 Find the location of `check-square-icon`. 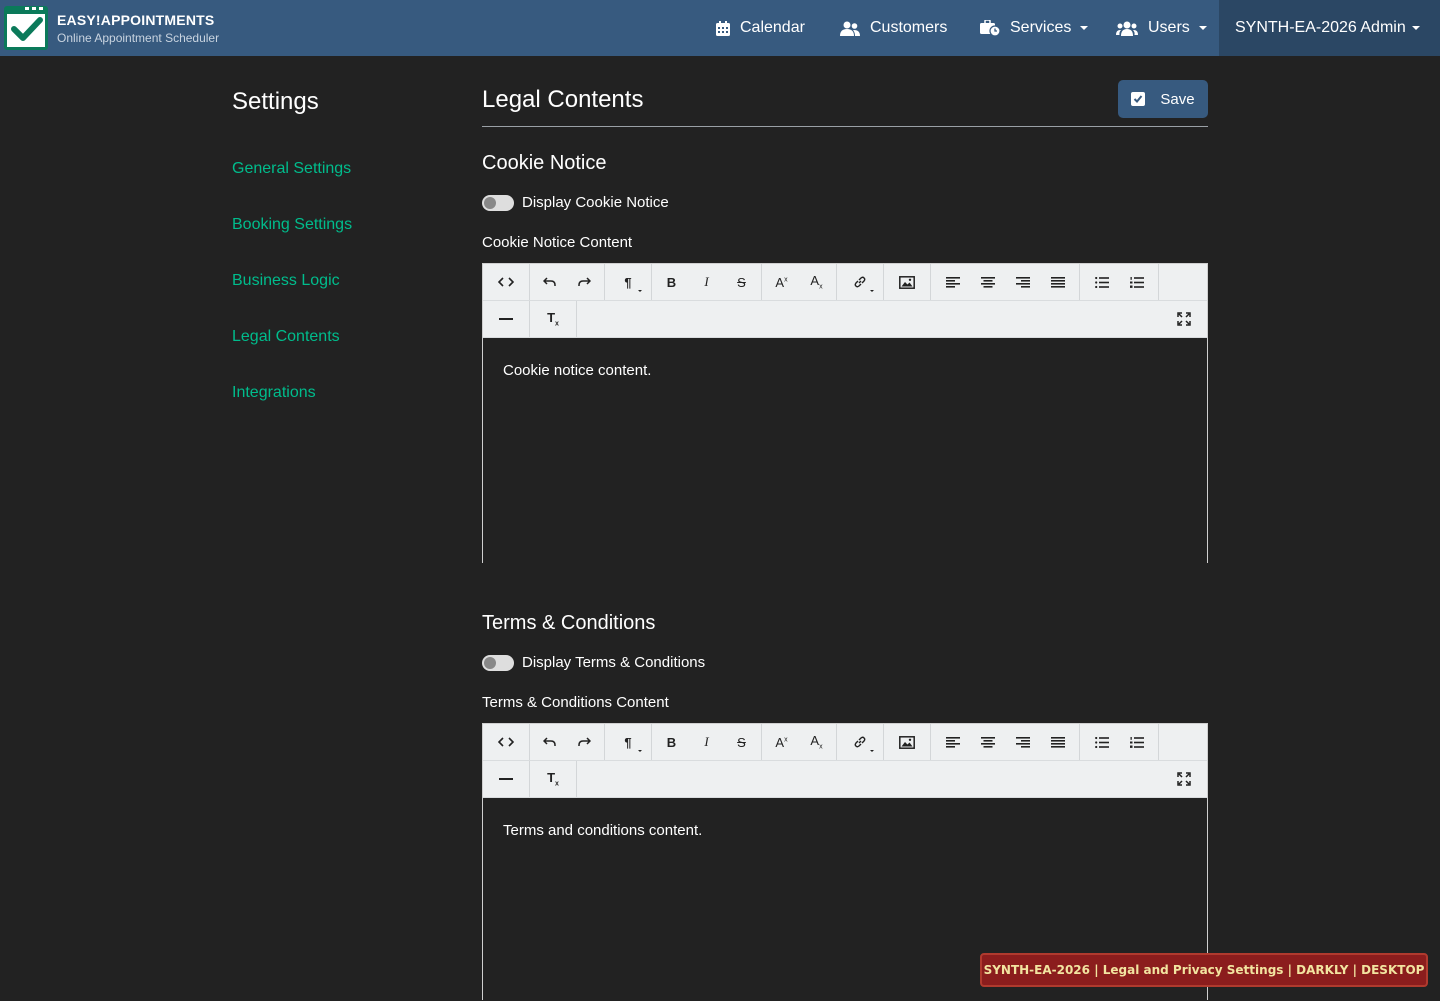

check-square-icon is located at coordinates (1138, 99).